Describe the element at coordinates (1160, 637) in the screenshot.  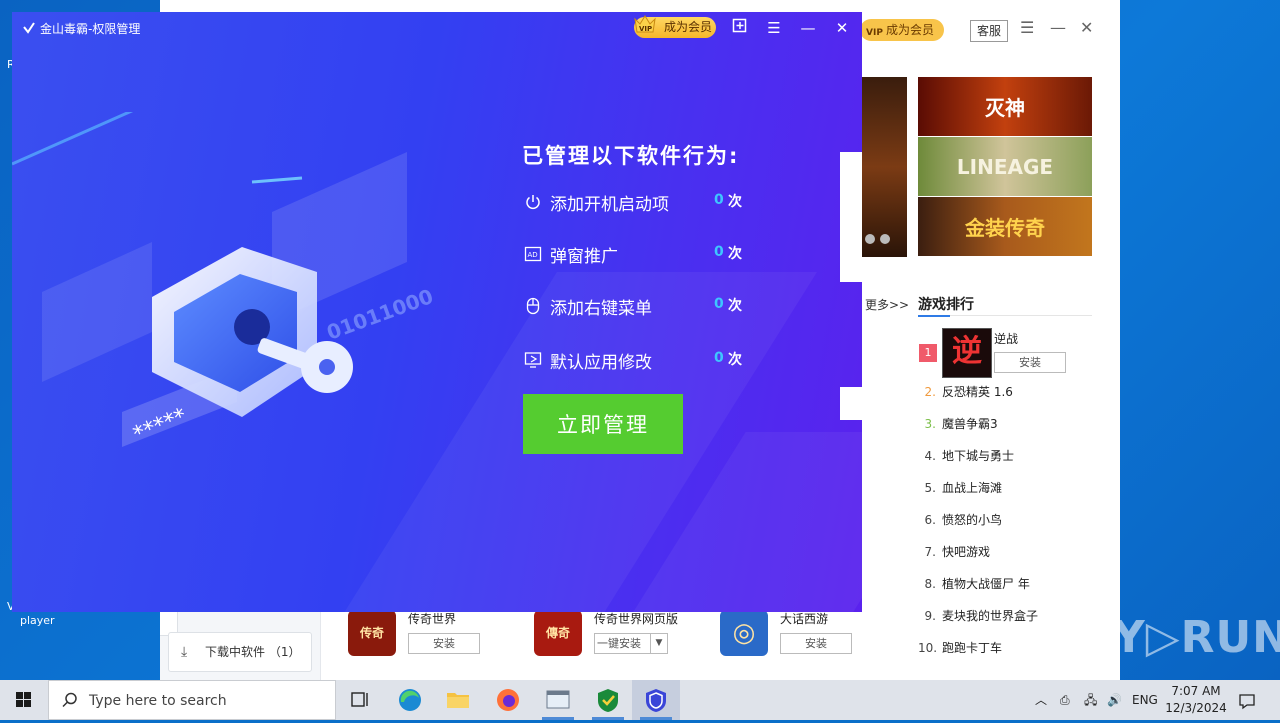
I see `watermark: ANY▷RUN` at that location.